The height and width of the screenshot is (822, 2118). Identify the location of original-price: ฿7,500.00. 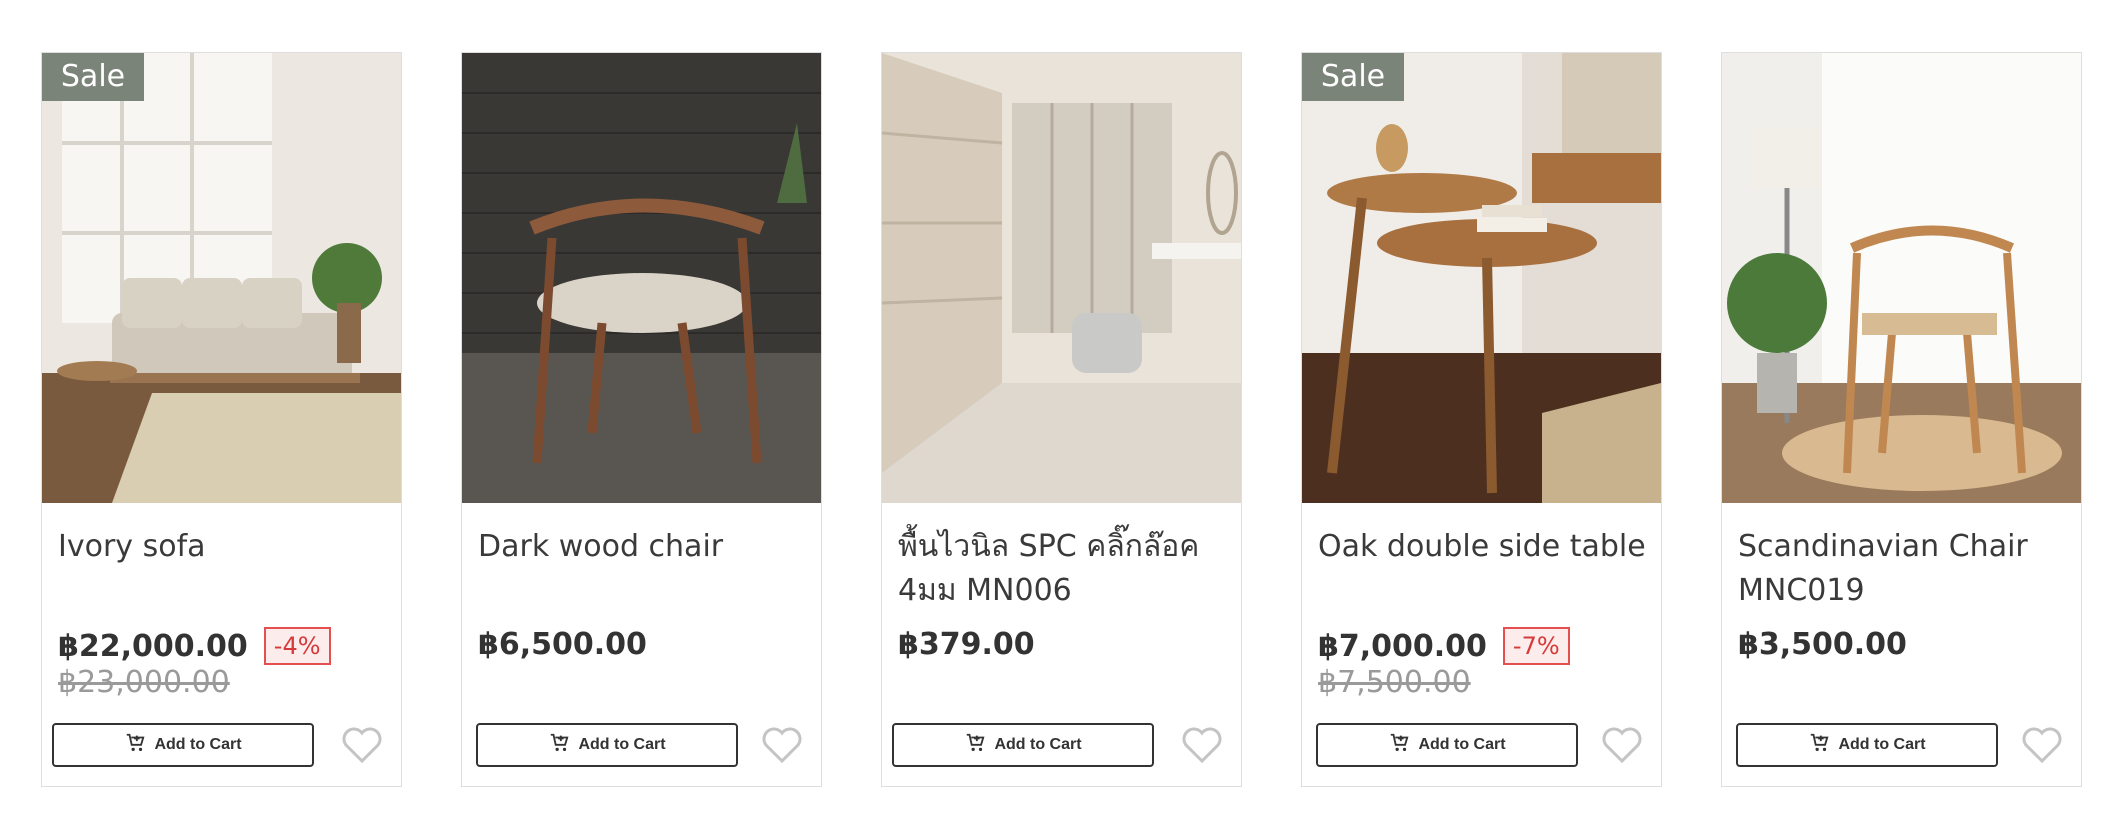
(1394, 682).